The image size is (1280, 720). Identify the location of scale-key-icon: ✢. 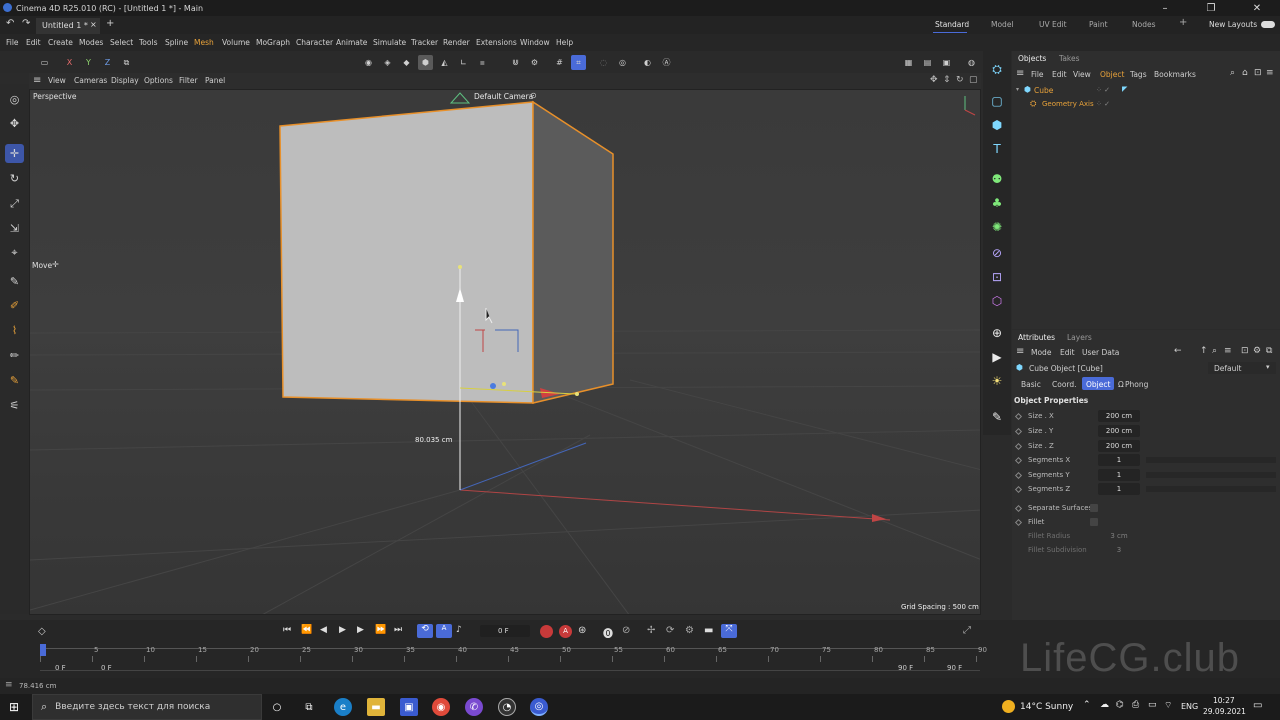
(651, 630).